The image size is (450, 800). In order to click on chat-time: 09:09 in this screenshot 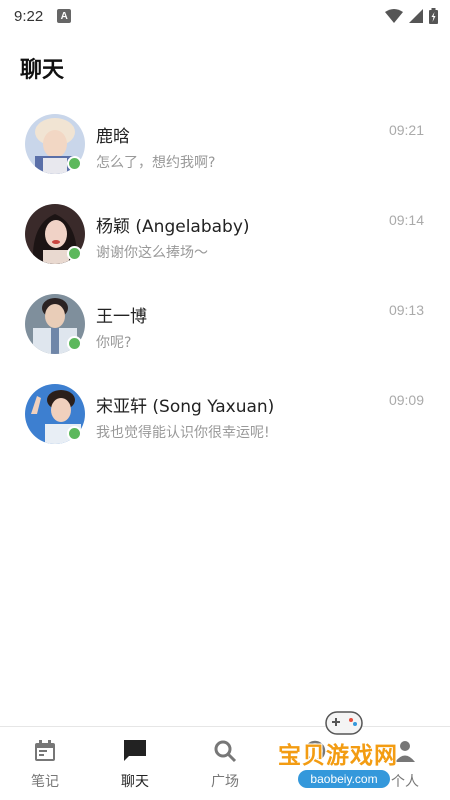, I will do `click(406, 400)`.